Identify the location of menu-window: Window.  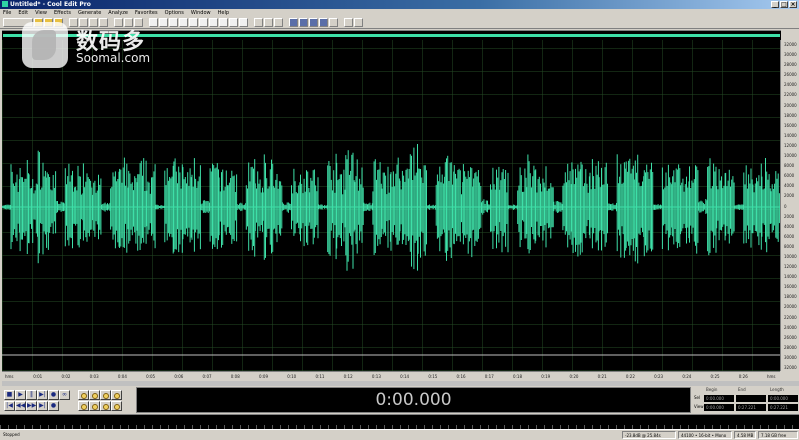
(201, 13).